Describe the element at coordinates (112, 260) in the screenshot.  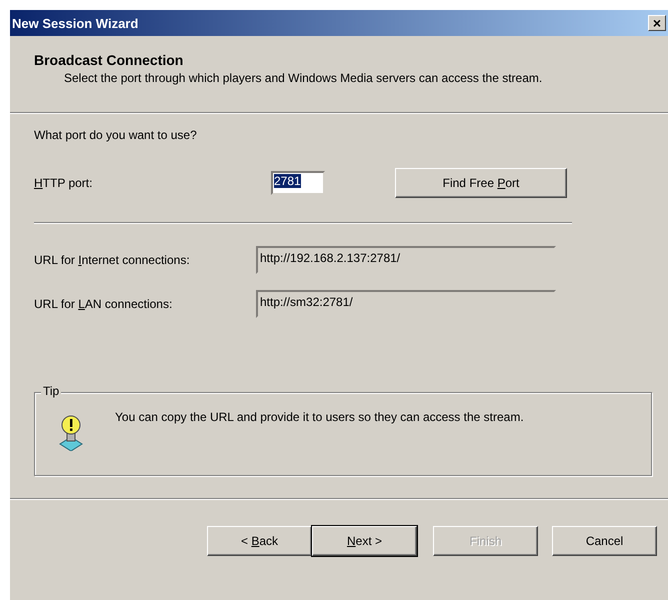
I see `url-label: URL for Internet connections:` at that location.